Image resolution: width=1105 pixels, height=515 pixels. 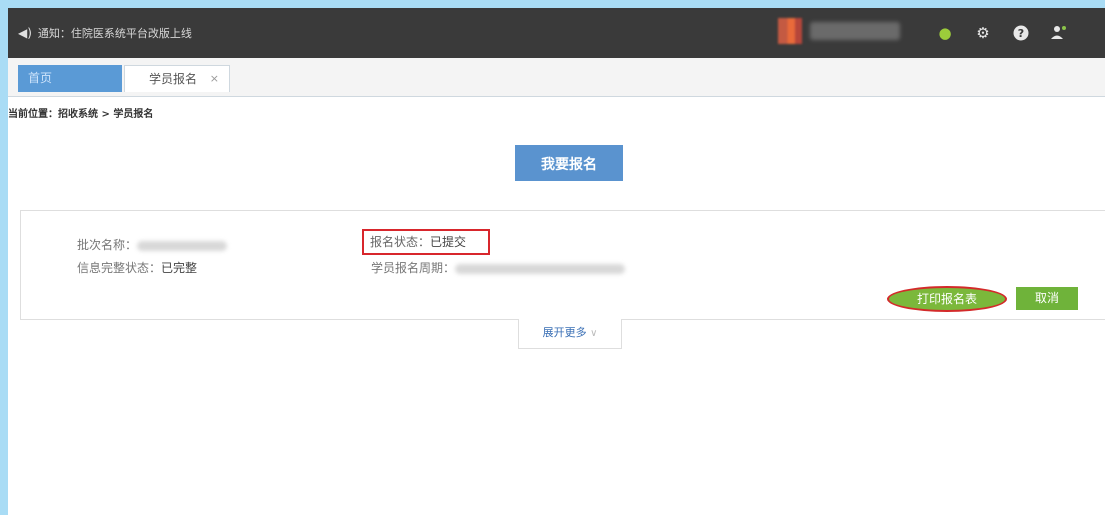 I want to click on user-settings-icon, so click(x=1059, y=33).